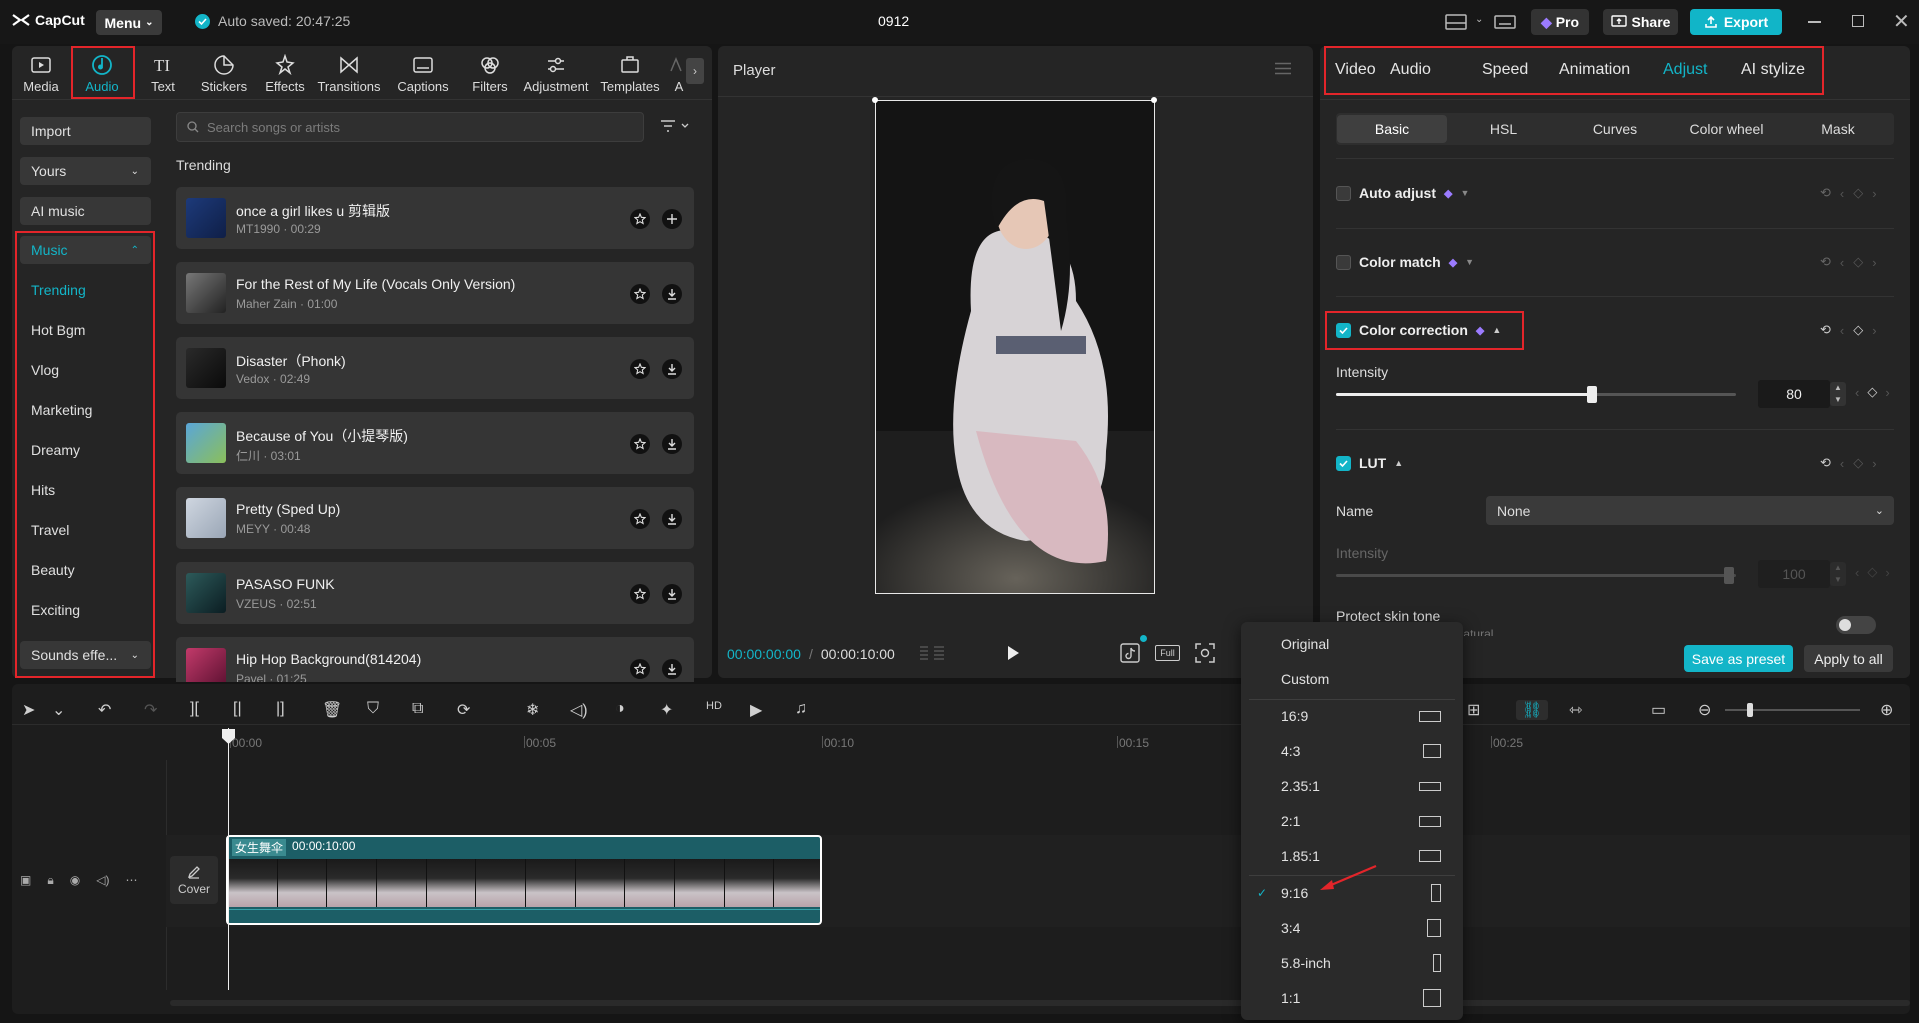 The image size is (1919, 1023). I want to click on close-button: ✕, so click(1901, 21).